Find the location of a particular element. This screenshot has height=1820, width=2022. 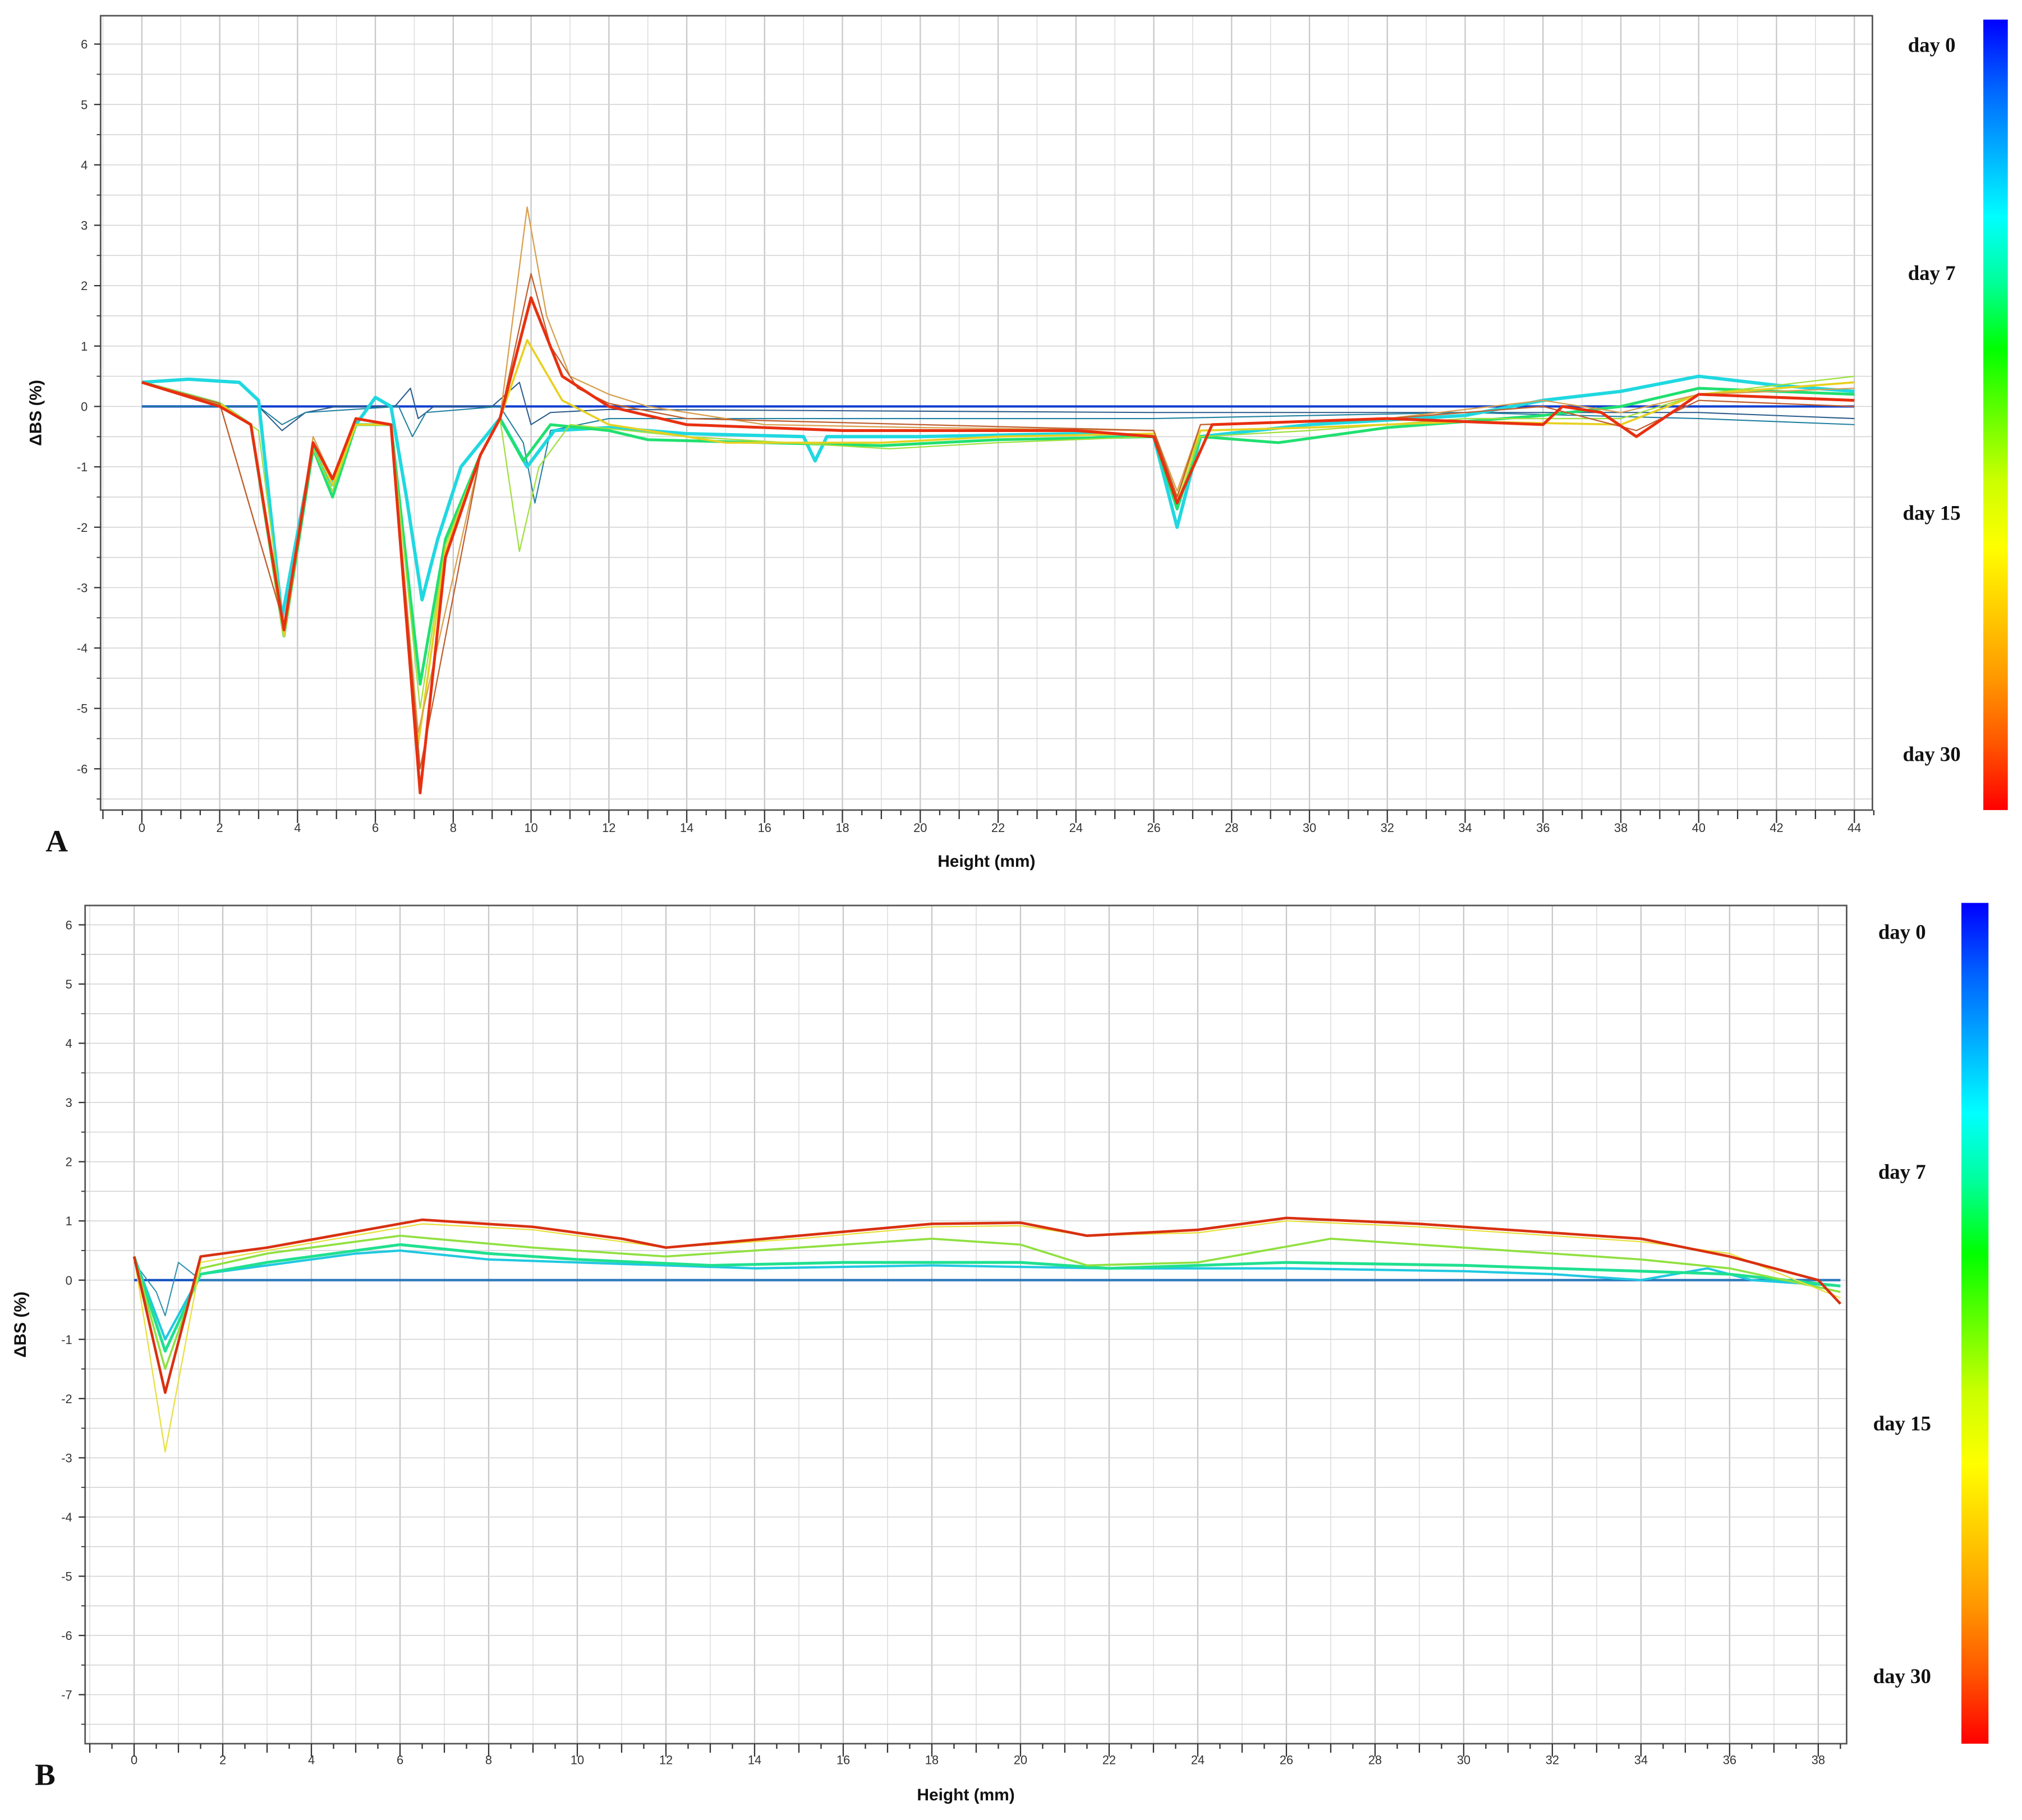

y-tick-label: -7 is located at coordinates (66, 1695).